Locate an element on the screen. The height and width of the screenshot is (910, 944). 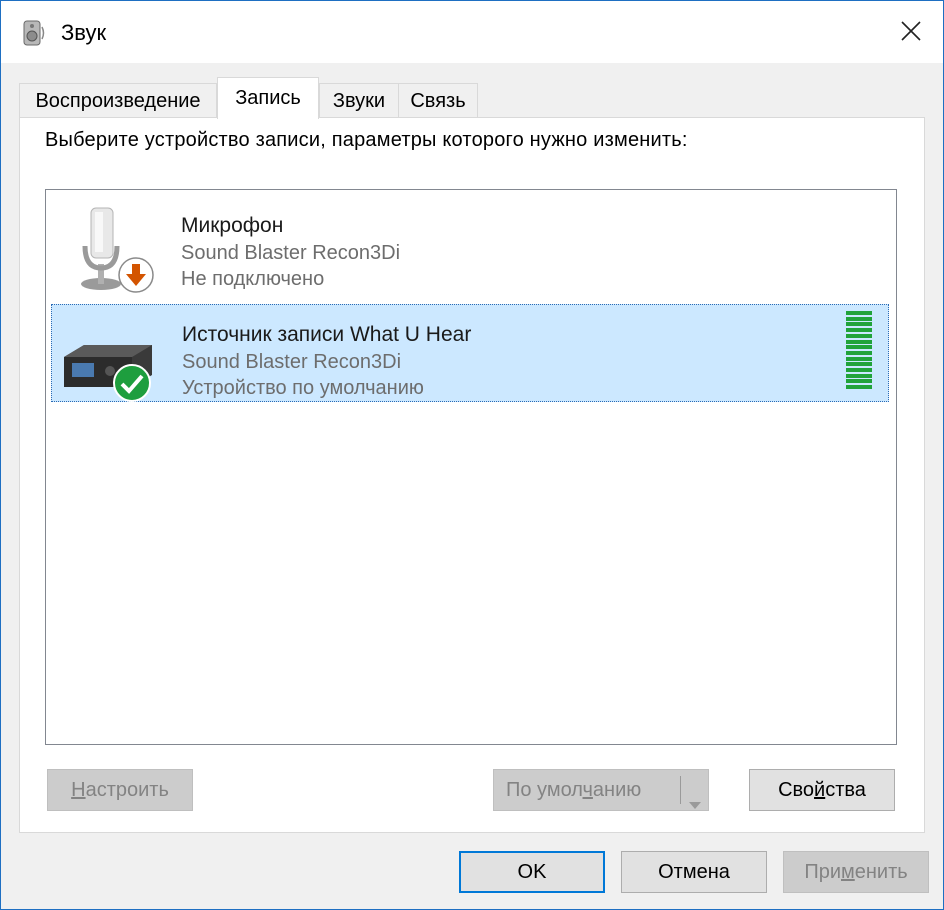
device-status: Устройство по умолчанию is located at coordinates (303, 388).